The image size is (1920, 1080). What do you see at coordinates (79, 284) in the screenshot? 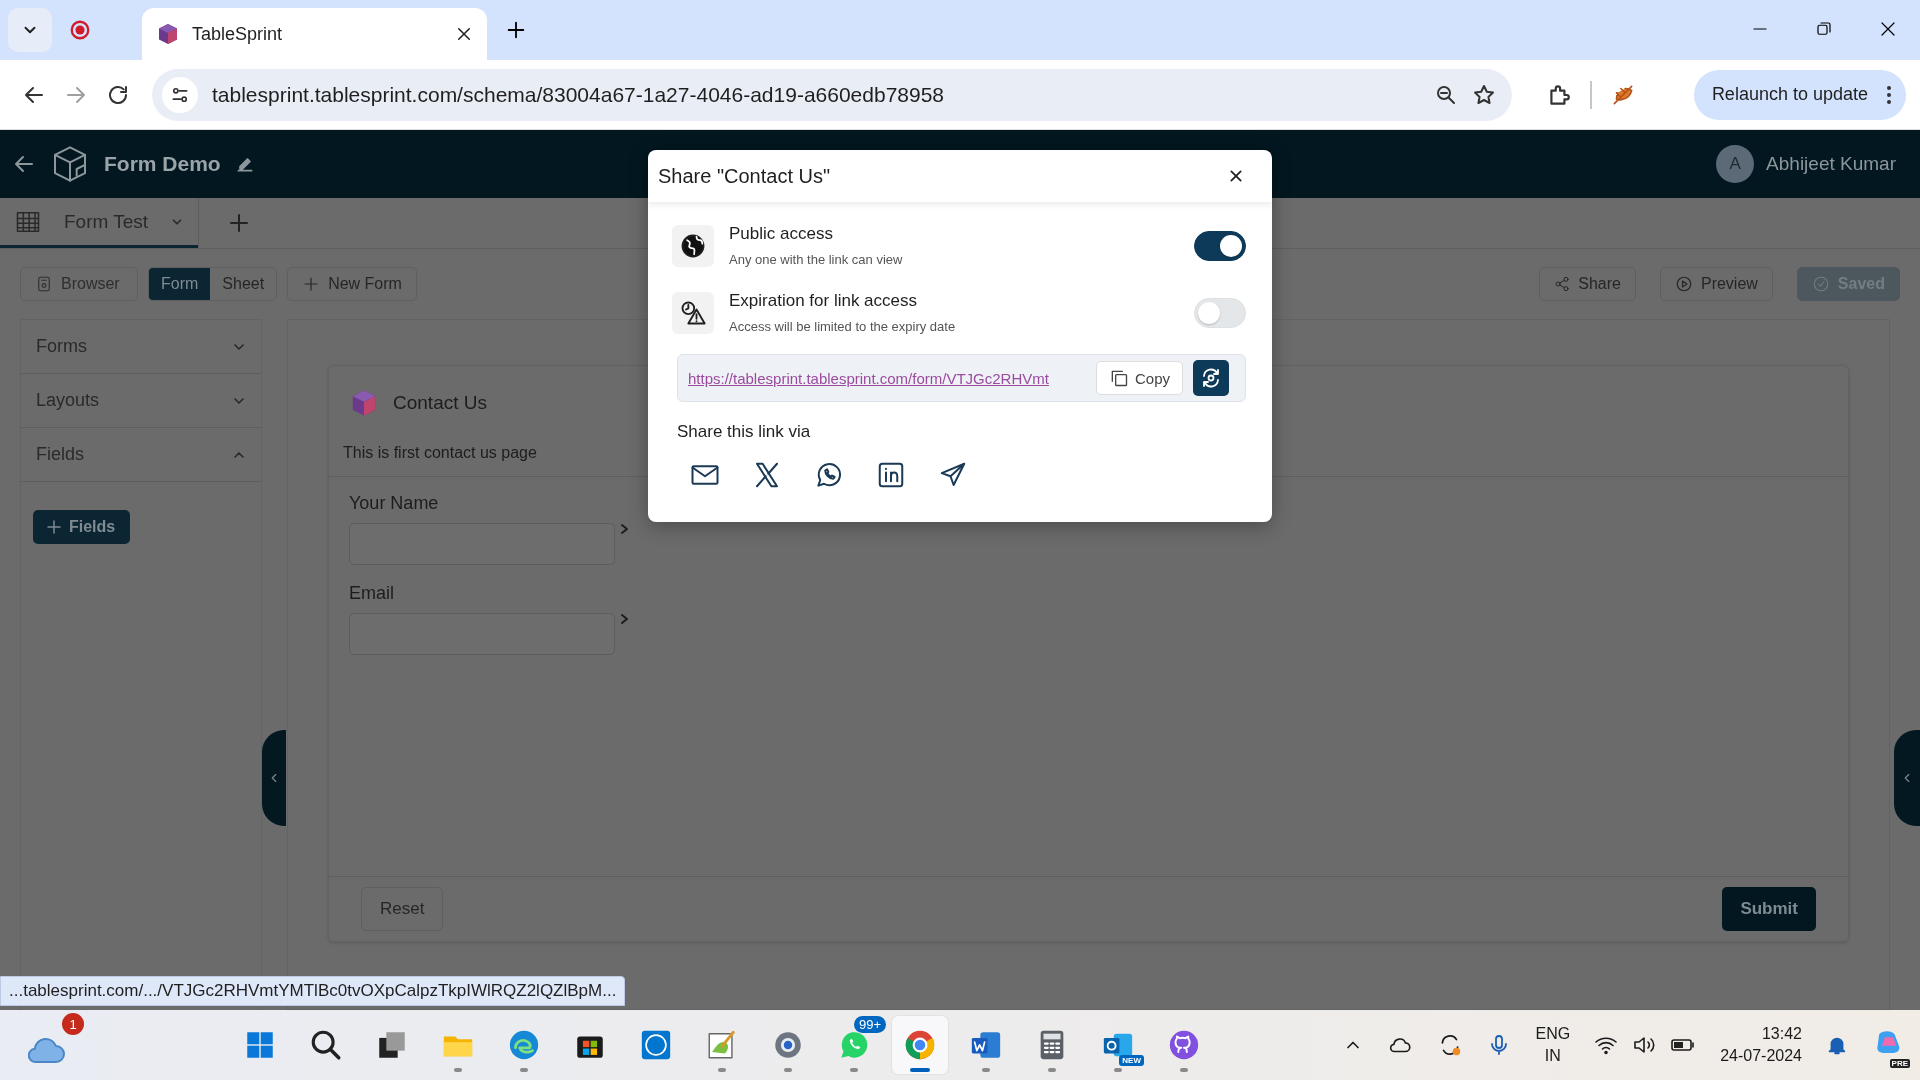
I see `browser-button: Browser` at bounding box center [79, 284].